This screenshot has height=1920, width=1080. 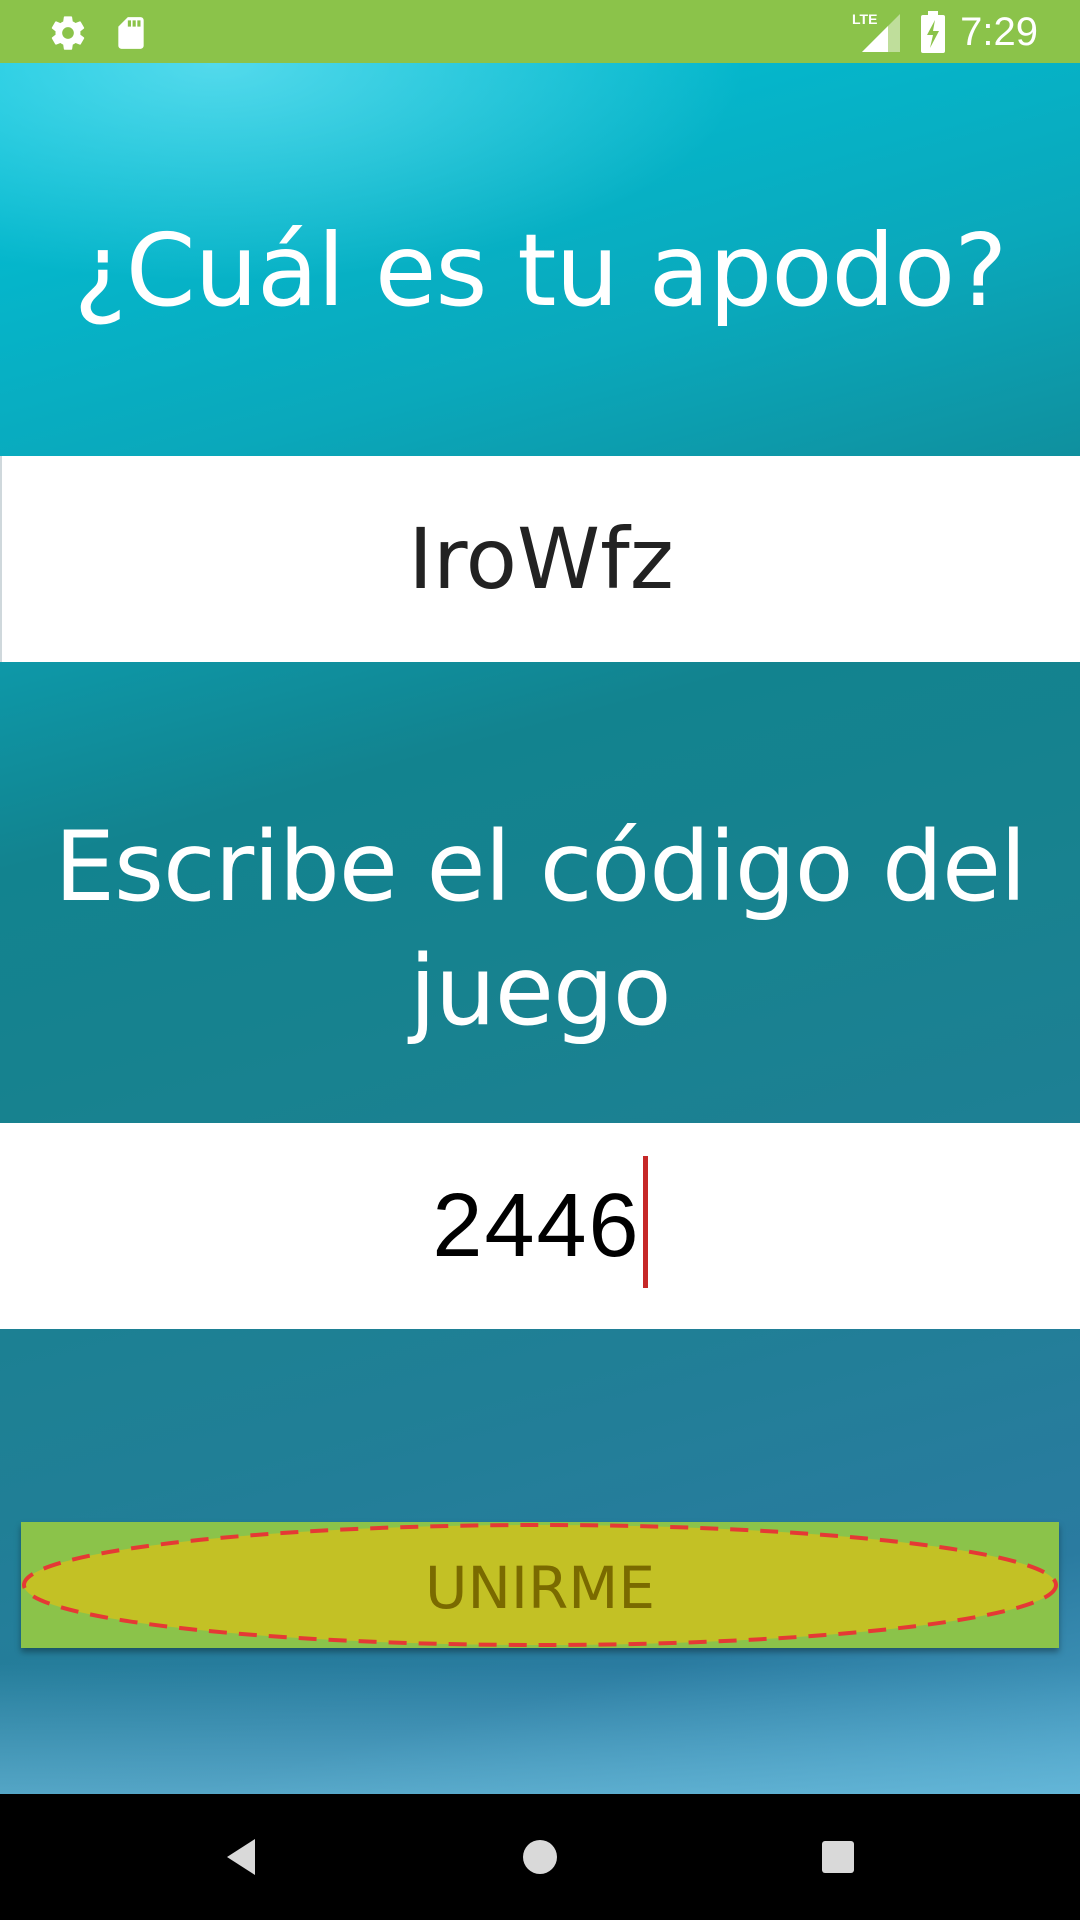 I want to click on join-button-label: UNIRME, so click(x=540, y=1588).